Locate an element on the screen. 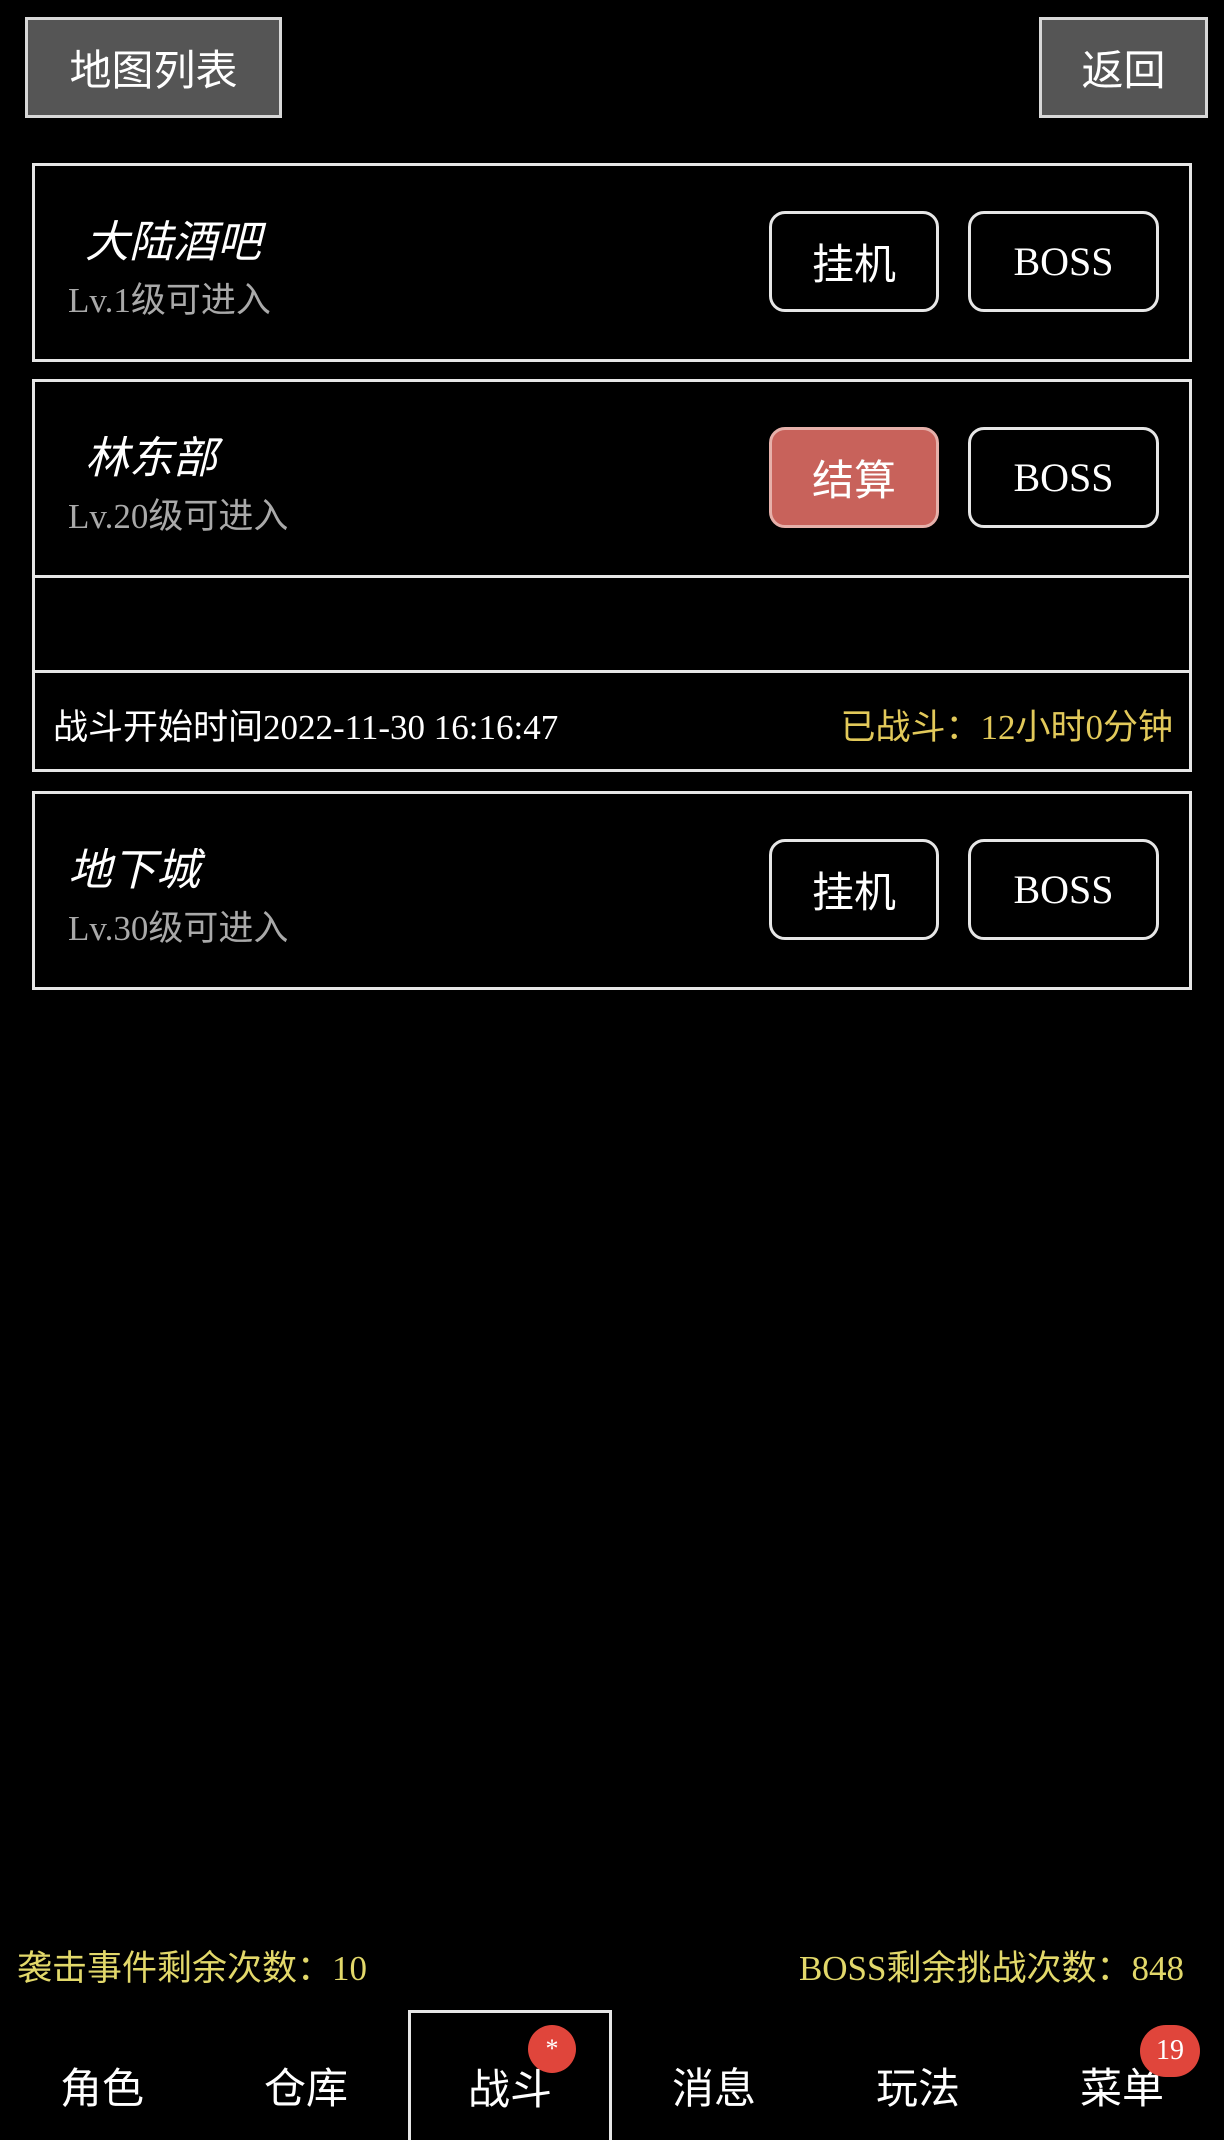  raid-remaining-count: 袭击事件剩余次数：10 is located at coordinates (192, 1968).